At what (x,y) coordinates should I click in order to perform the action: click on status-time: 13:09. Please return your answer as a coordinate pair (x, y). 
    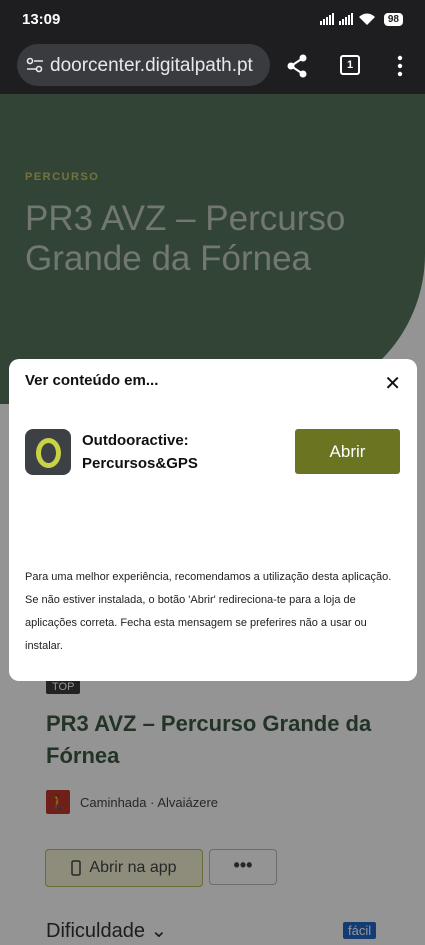
    Looking at the image, I should click on (41, 19).